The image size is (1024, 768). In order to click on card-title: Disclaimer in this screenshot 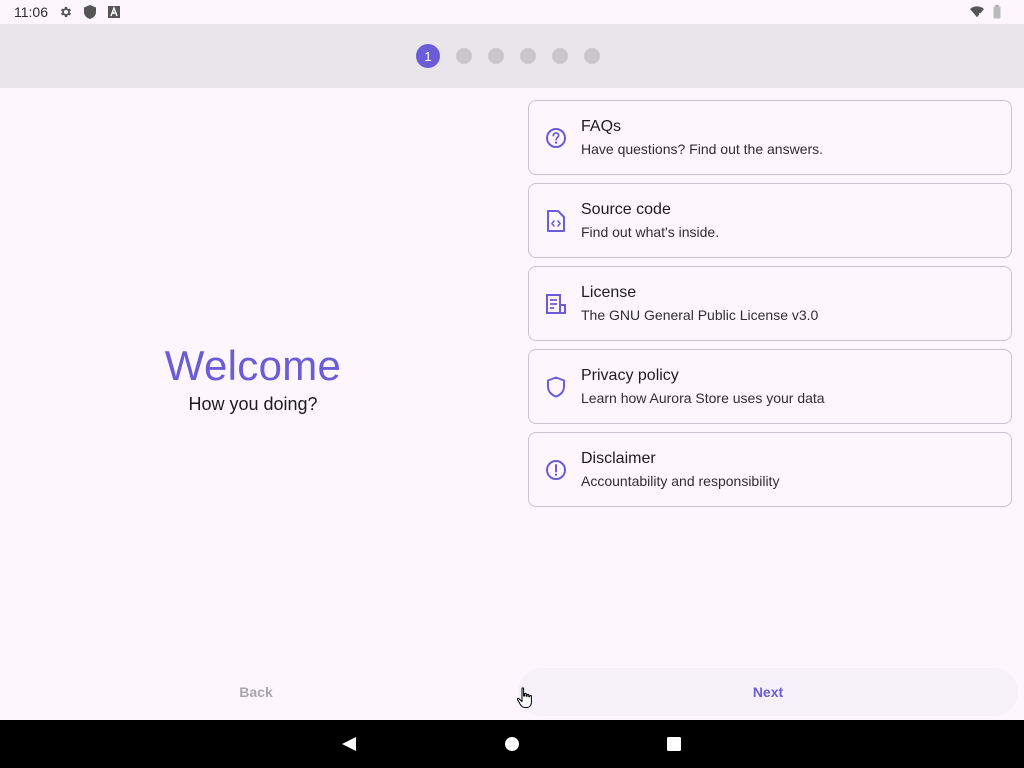, I will do `click(618, 458)`.